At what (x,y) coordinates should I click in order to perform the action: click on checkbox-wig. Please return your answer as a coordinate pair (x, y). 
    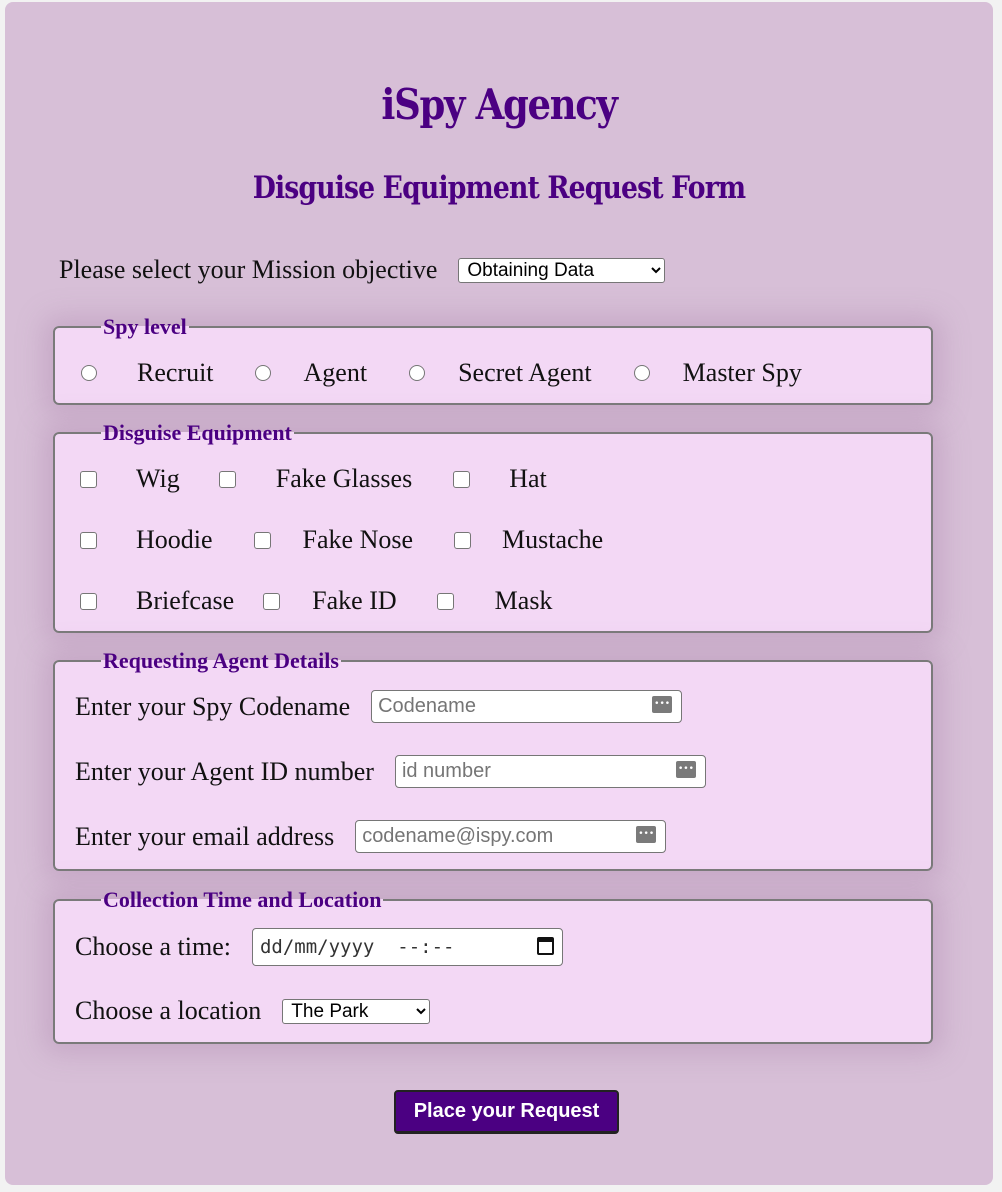
    Looking at the image, I should click on (88, 479).